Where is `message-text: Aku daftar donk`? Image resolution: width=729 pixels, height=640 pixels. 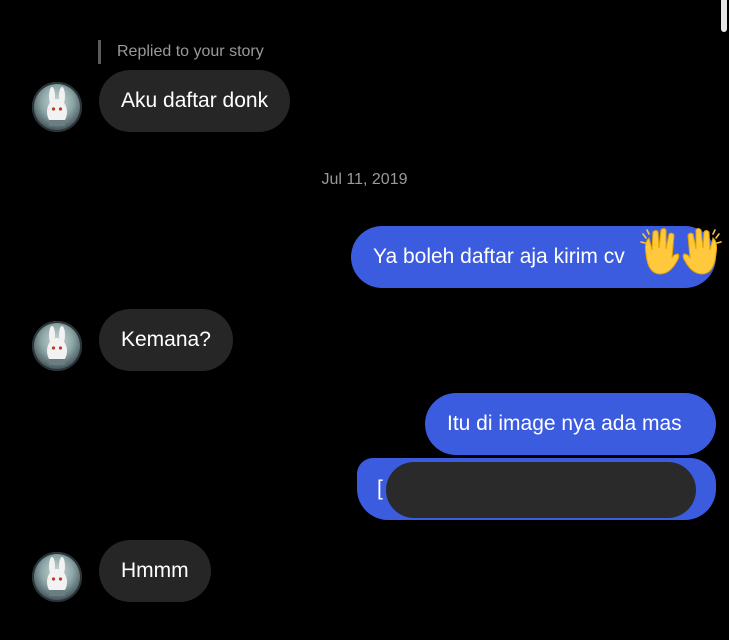 message-text: Aku daftar donk is located at coordinates (195, 100).